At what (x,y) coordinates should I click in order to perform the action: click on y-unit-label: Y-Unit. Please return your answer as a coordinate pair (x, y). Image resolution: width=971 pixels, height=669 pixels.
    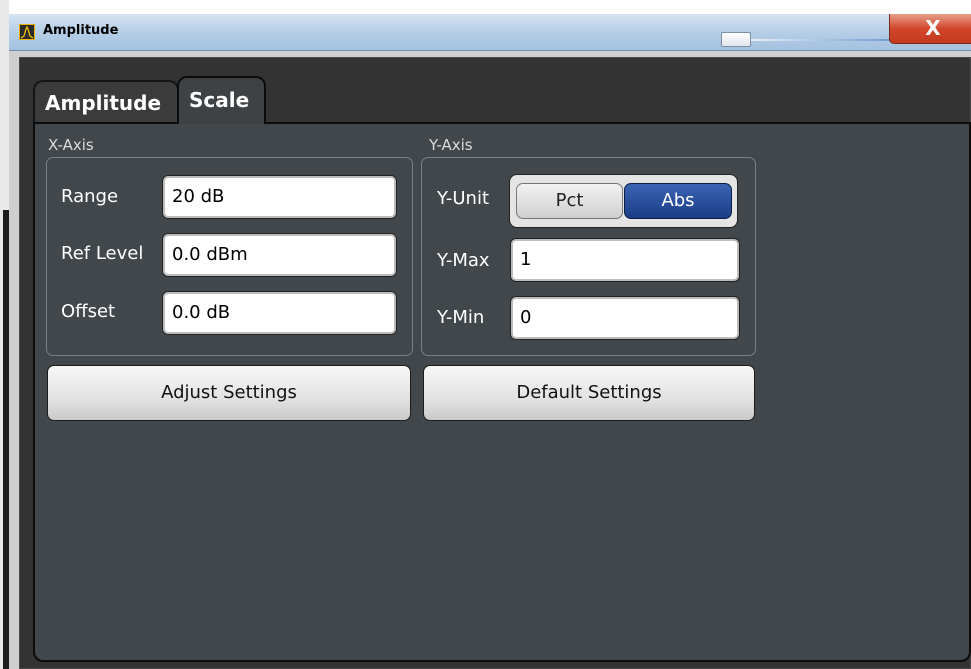
    Looking at the image, I should click on (463, 198).